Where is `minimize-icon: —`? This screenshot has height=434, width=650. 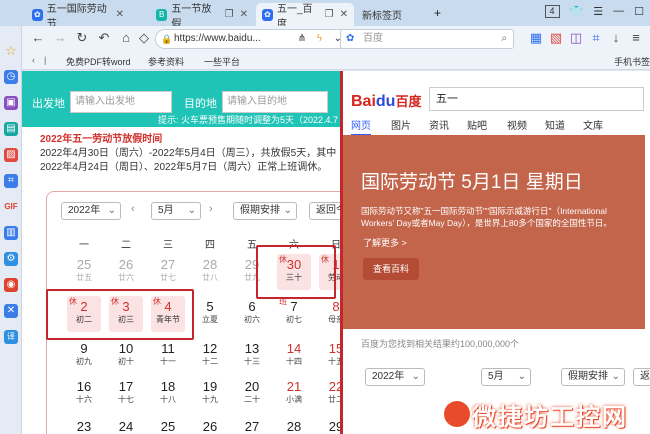
minimize-icon: — is located at coordinates (618, 11).